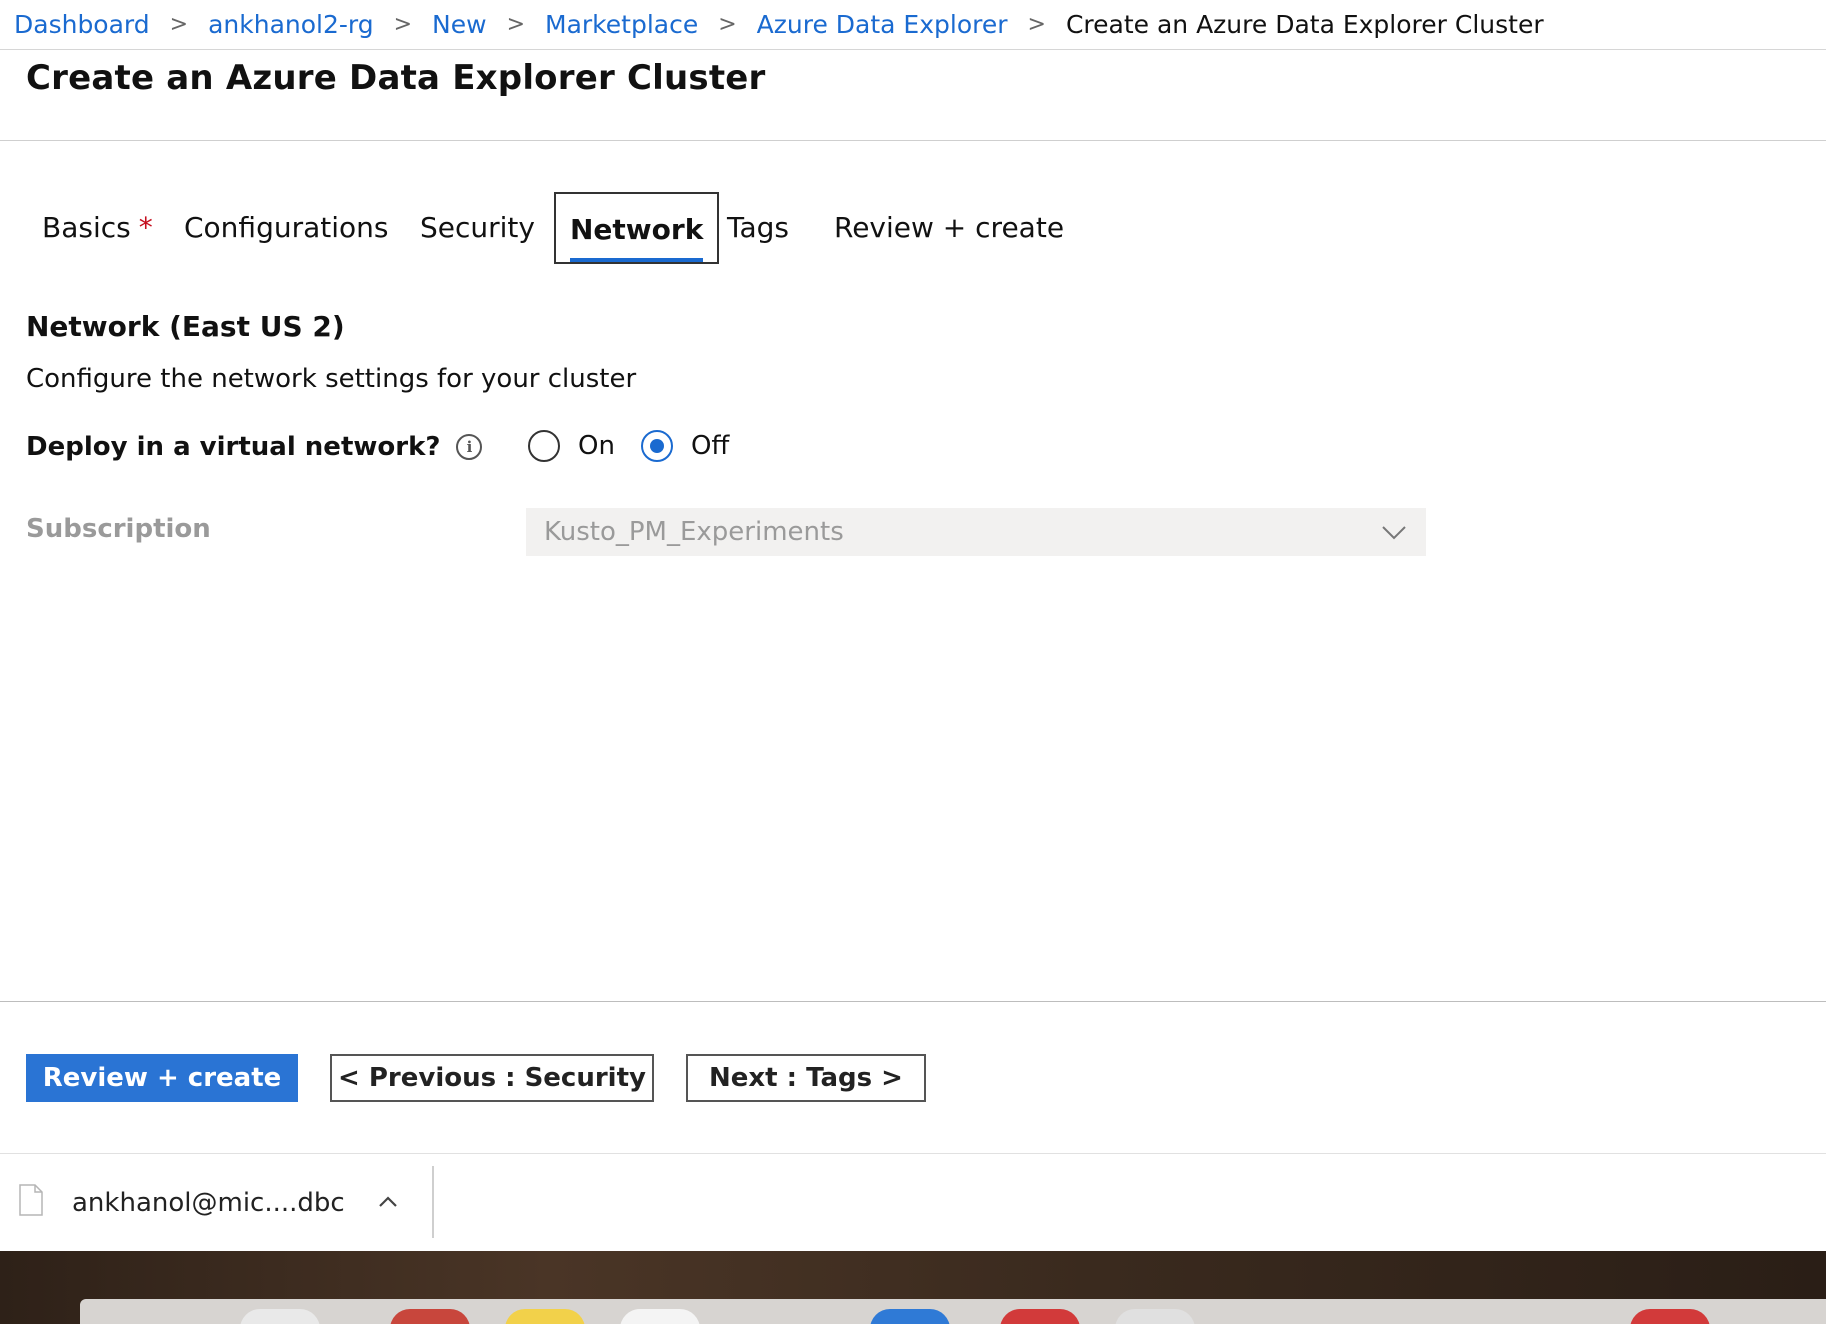  What do you see at coordinates (913, 140) in the screenshot?
I see `title-divider` at bounding box center [913, 140].